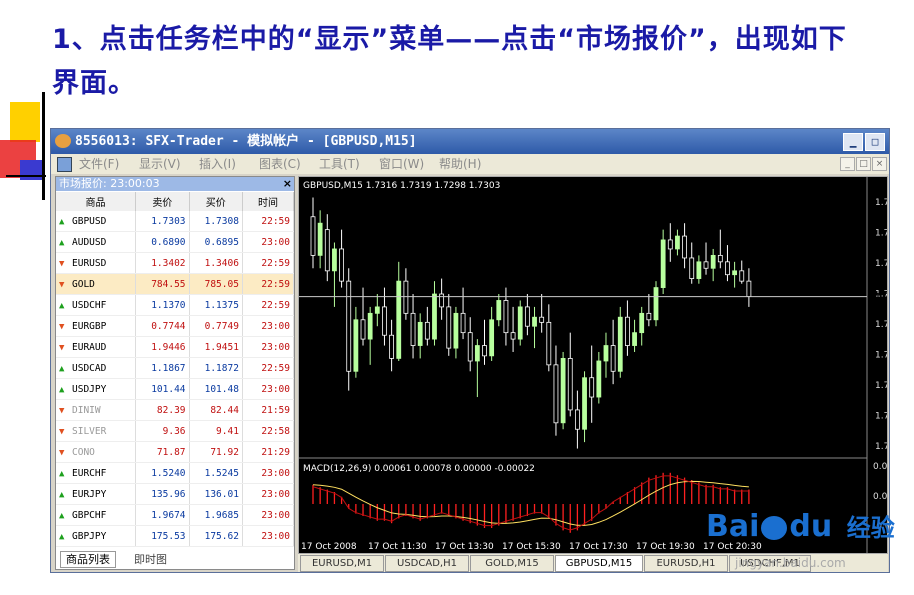  Describe the element at coordinates (401, 164) in the screenshot. I see `menu-window: 窗口(W)` at that location.